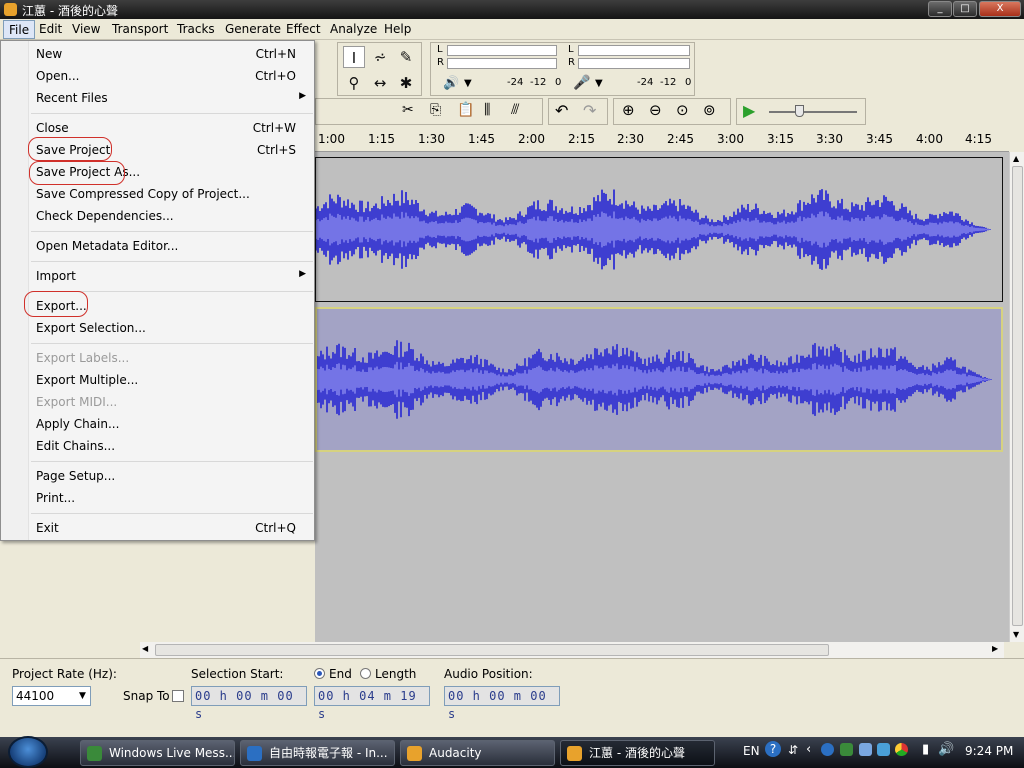  I want to click on scroll-down-icon: ▼, so click(1016, 634).